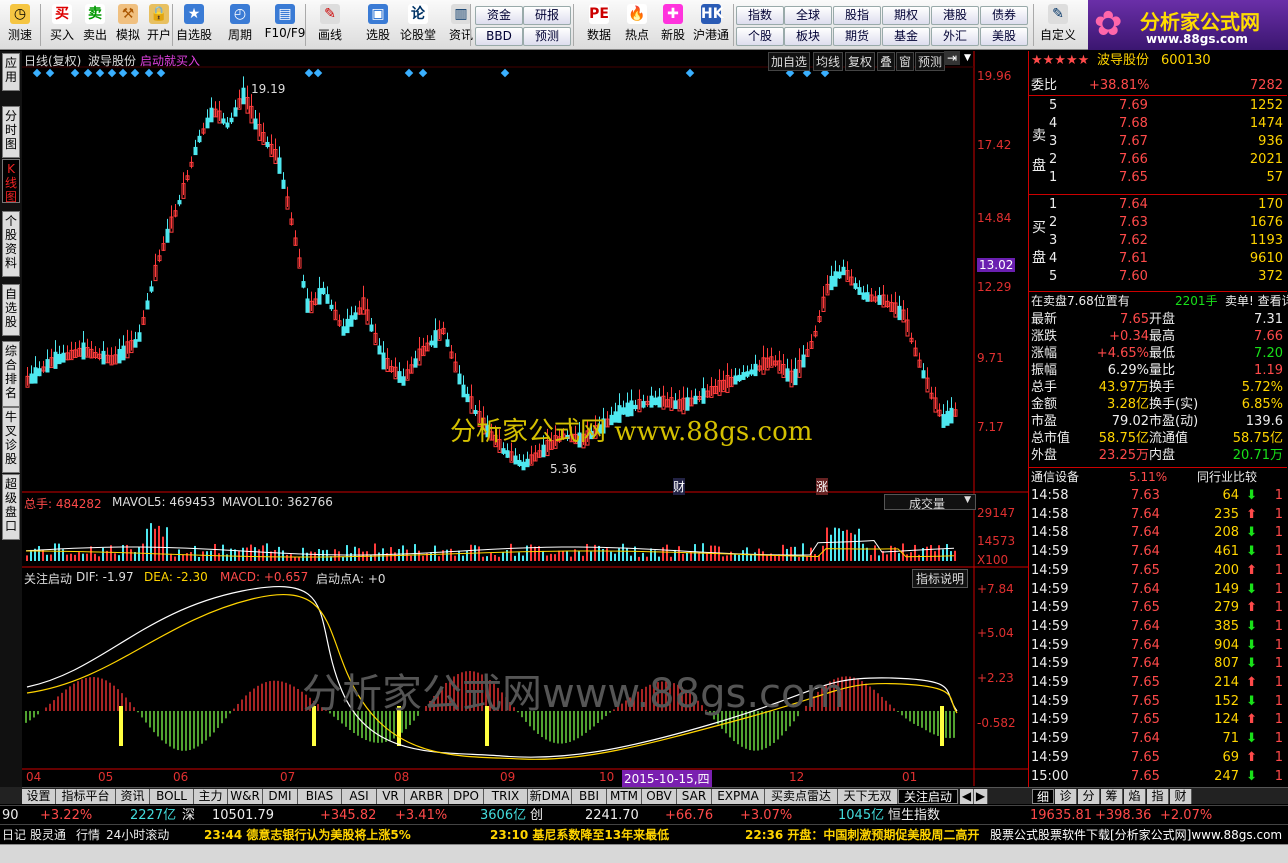 The height and width of the screenshot is (863, 1288). What do you see at coordinates (955, 36) in the screenshot?
I see `small-button: 外汇` at bounding box center [955, 36].